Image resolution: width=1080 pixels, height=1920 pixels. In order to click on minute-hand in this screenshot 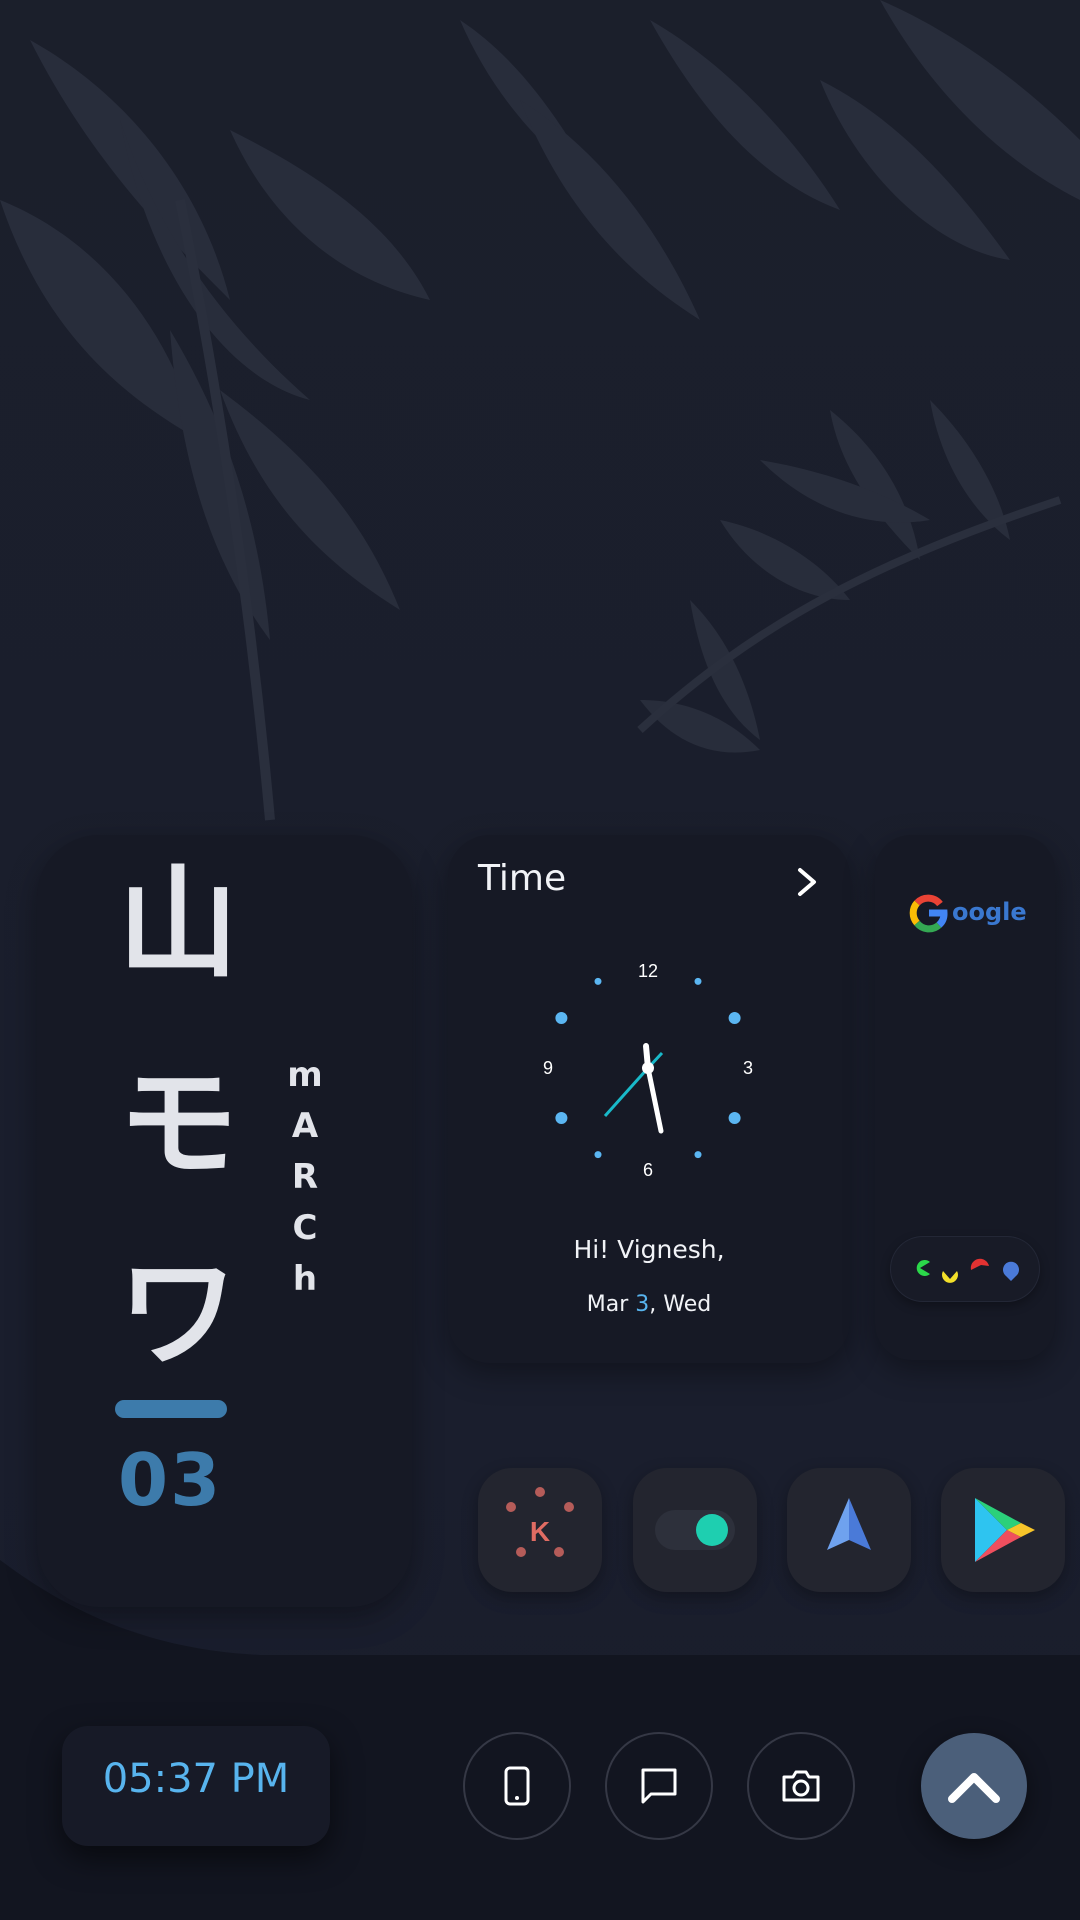, I will do `click(654, 1099)`.